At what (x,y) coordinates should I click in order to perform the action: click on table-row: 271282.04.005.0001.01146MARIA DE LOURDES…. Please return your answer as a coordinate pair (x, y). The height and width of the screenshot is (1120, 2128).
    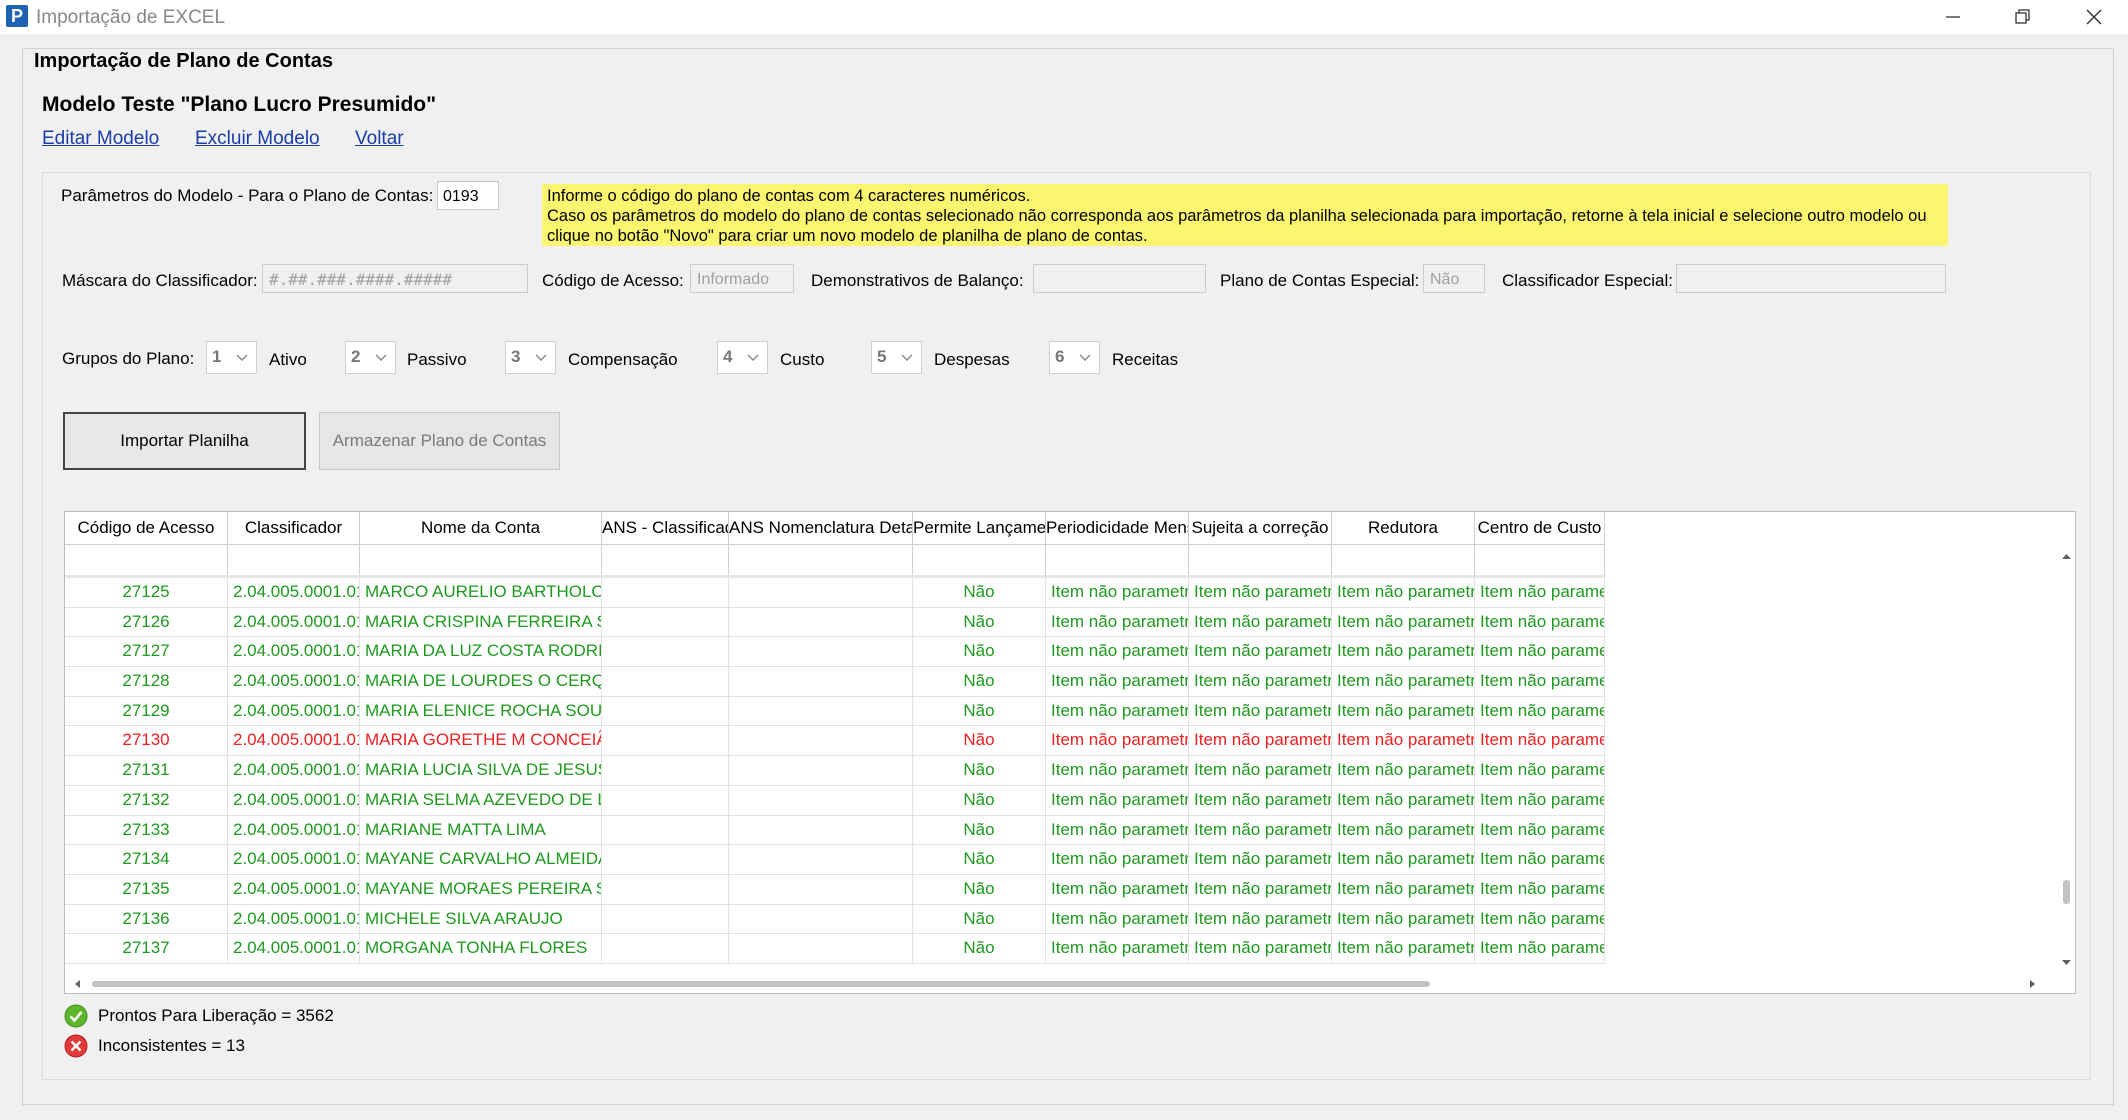
    Looking at the image, I should click on (835, 682).